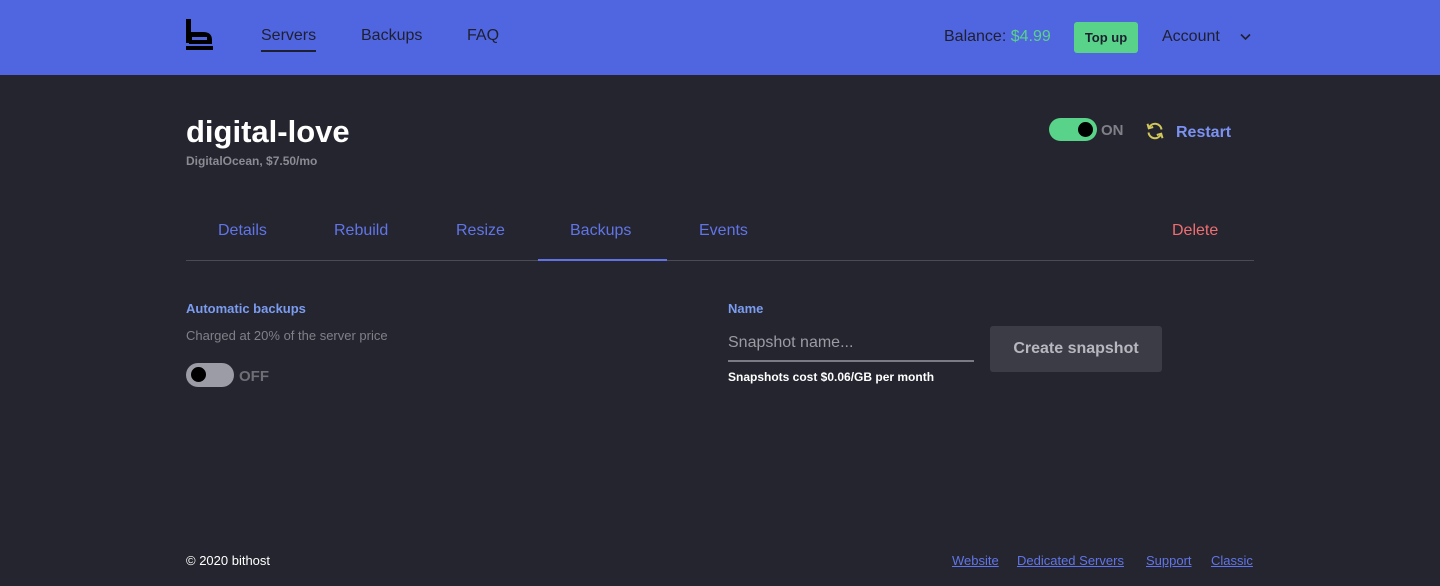  I want to click on snapshot-name-label: Name, so click(746, 308).